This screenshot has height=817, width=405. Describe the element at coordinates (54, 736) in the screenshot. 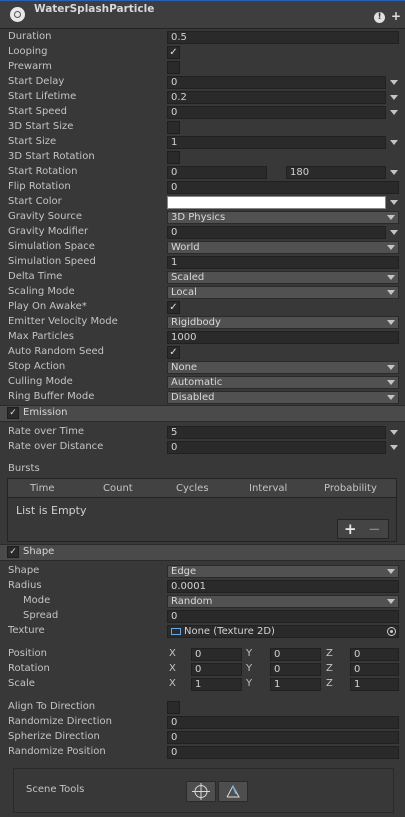

I see `spherize-direction-label: Spherize Direction` at that location.